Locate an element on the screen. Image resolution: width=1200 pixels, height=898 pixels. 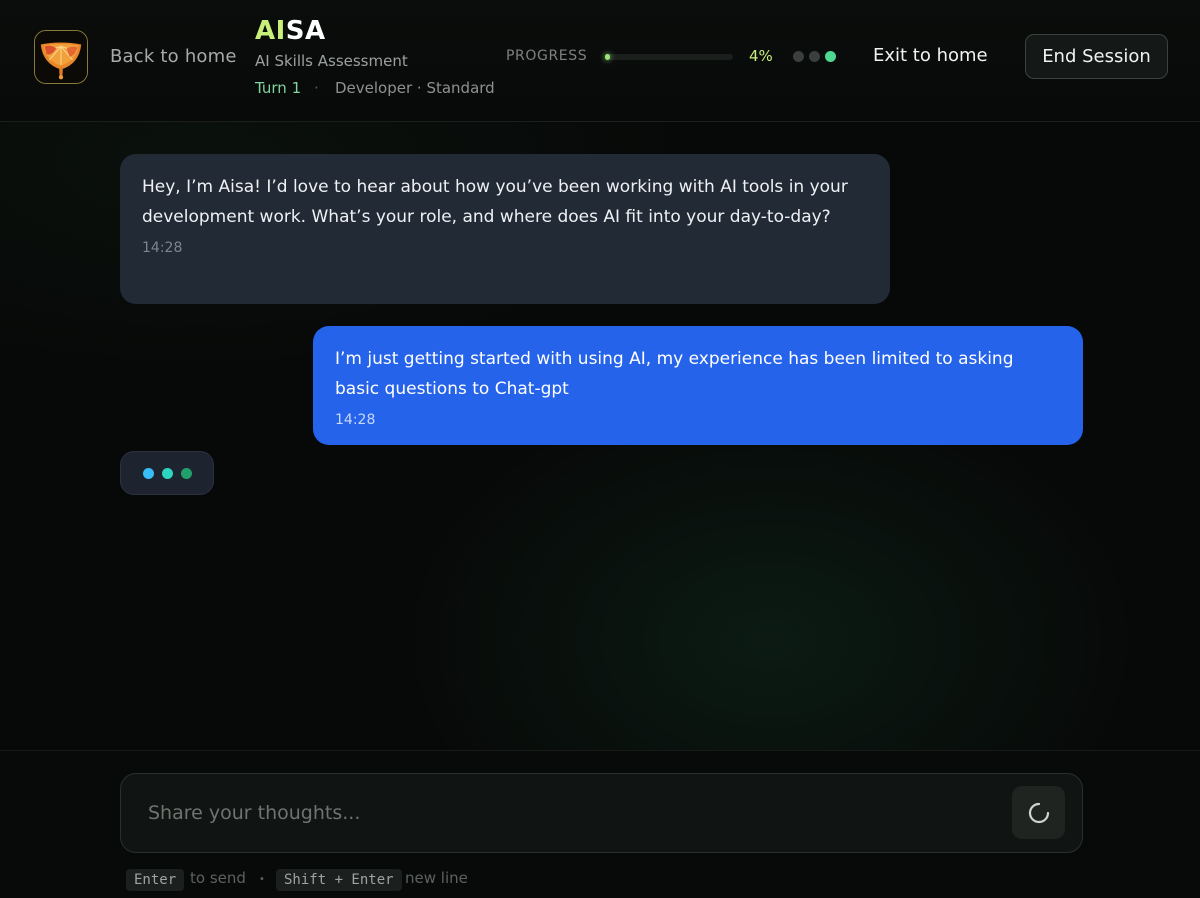
send-hint-text: to send is located at coordinates (218, 878).